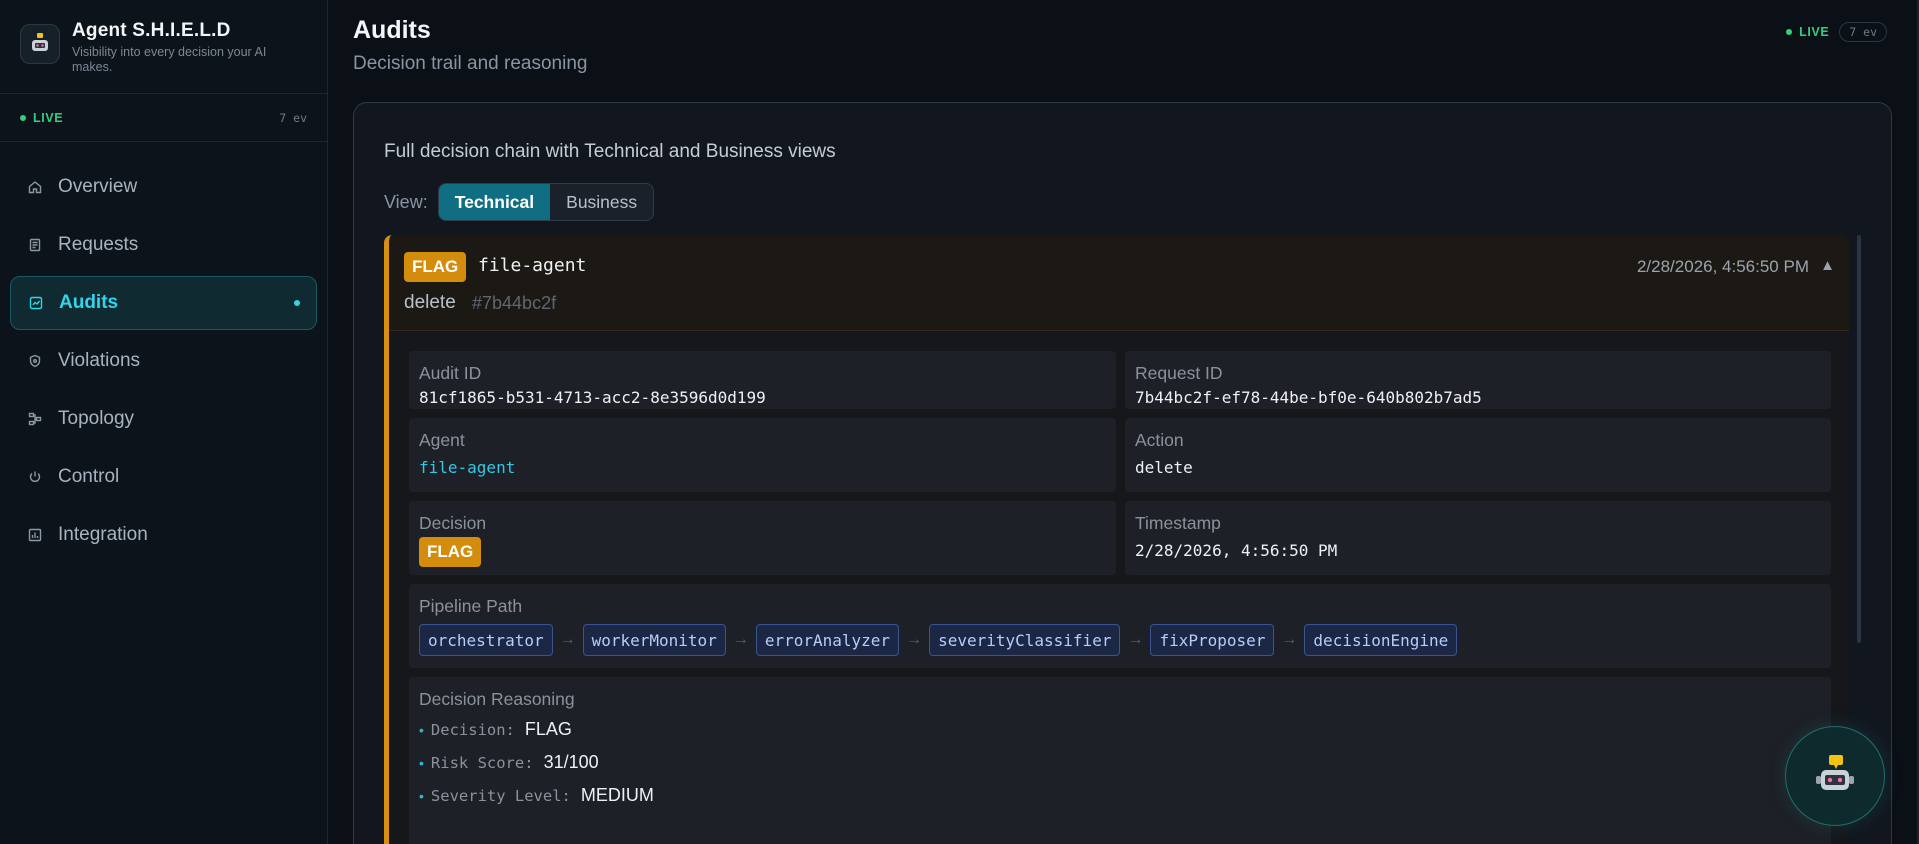  What do you see at coordinates (163, 419) in the screenshot?
I see `sidebar-item-topology: Topology` at bounding box center [163, 419].